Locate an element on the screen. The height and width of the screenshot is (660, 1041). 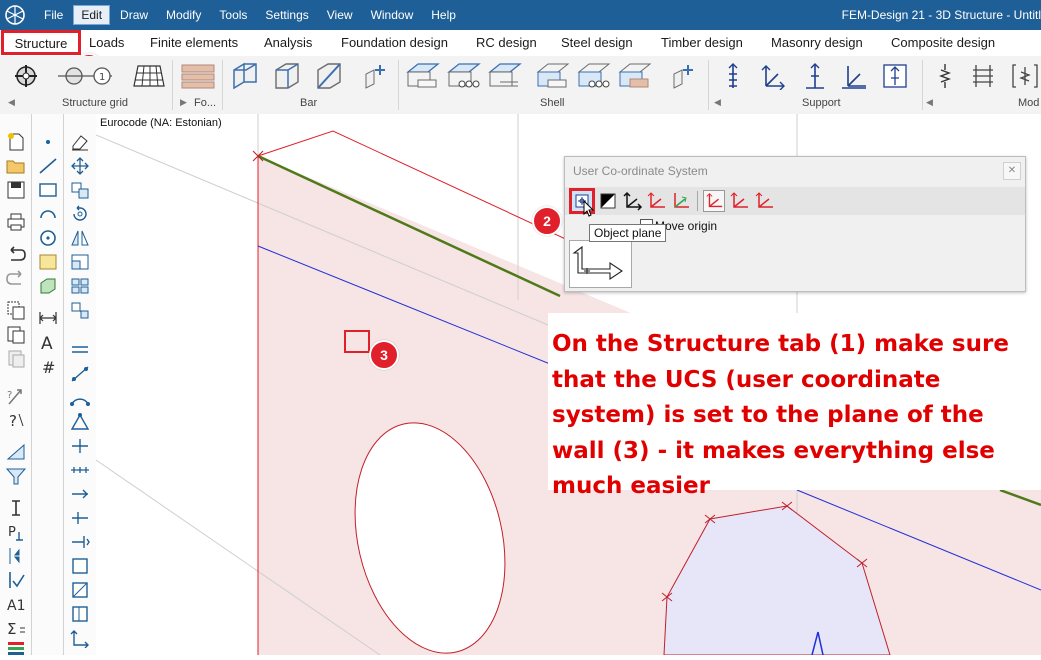
wall-icon is located at coordinates (553, 76).